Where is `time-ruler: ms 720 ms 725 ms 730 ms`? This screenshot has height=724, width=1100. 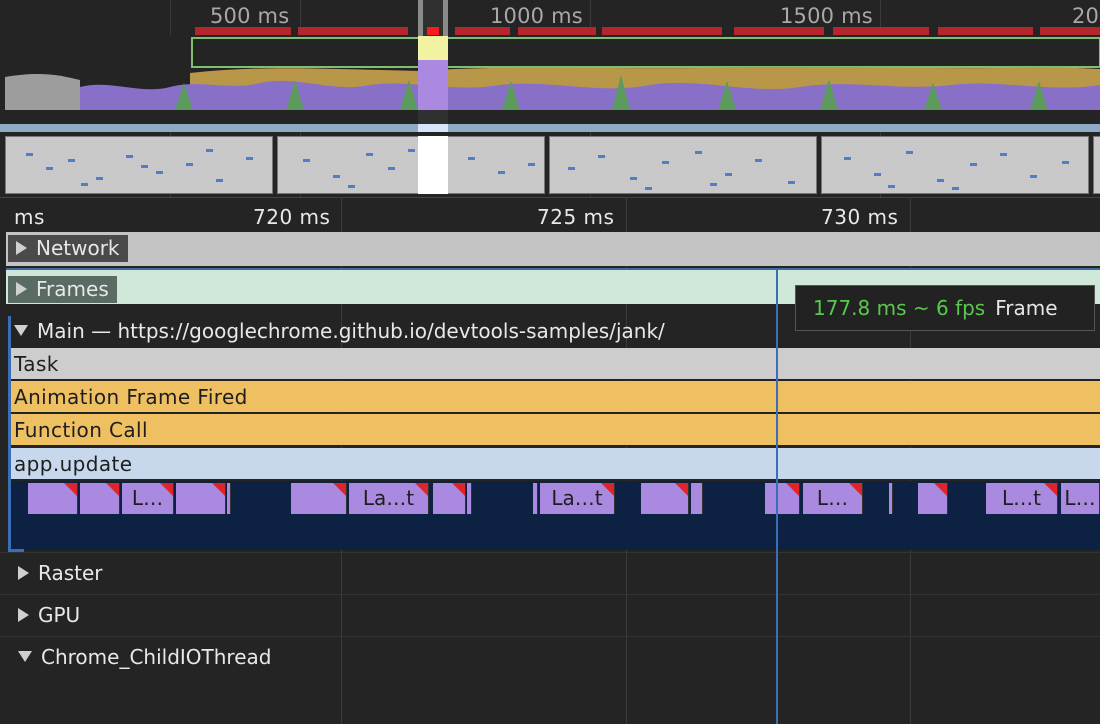 time-ruler: ms 720 ms 725 ms 730 ms is located at coordinates (550, 215).